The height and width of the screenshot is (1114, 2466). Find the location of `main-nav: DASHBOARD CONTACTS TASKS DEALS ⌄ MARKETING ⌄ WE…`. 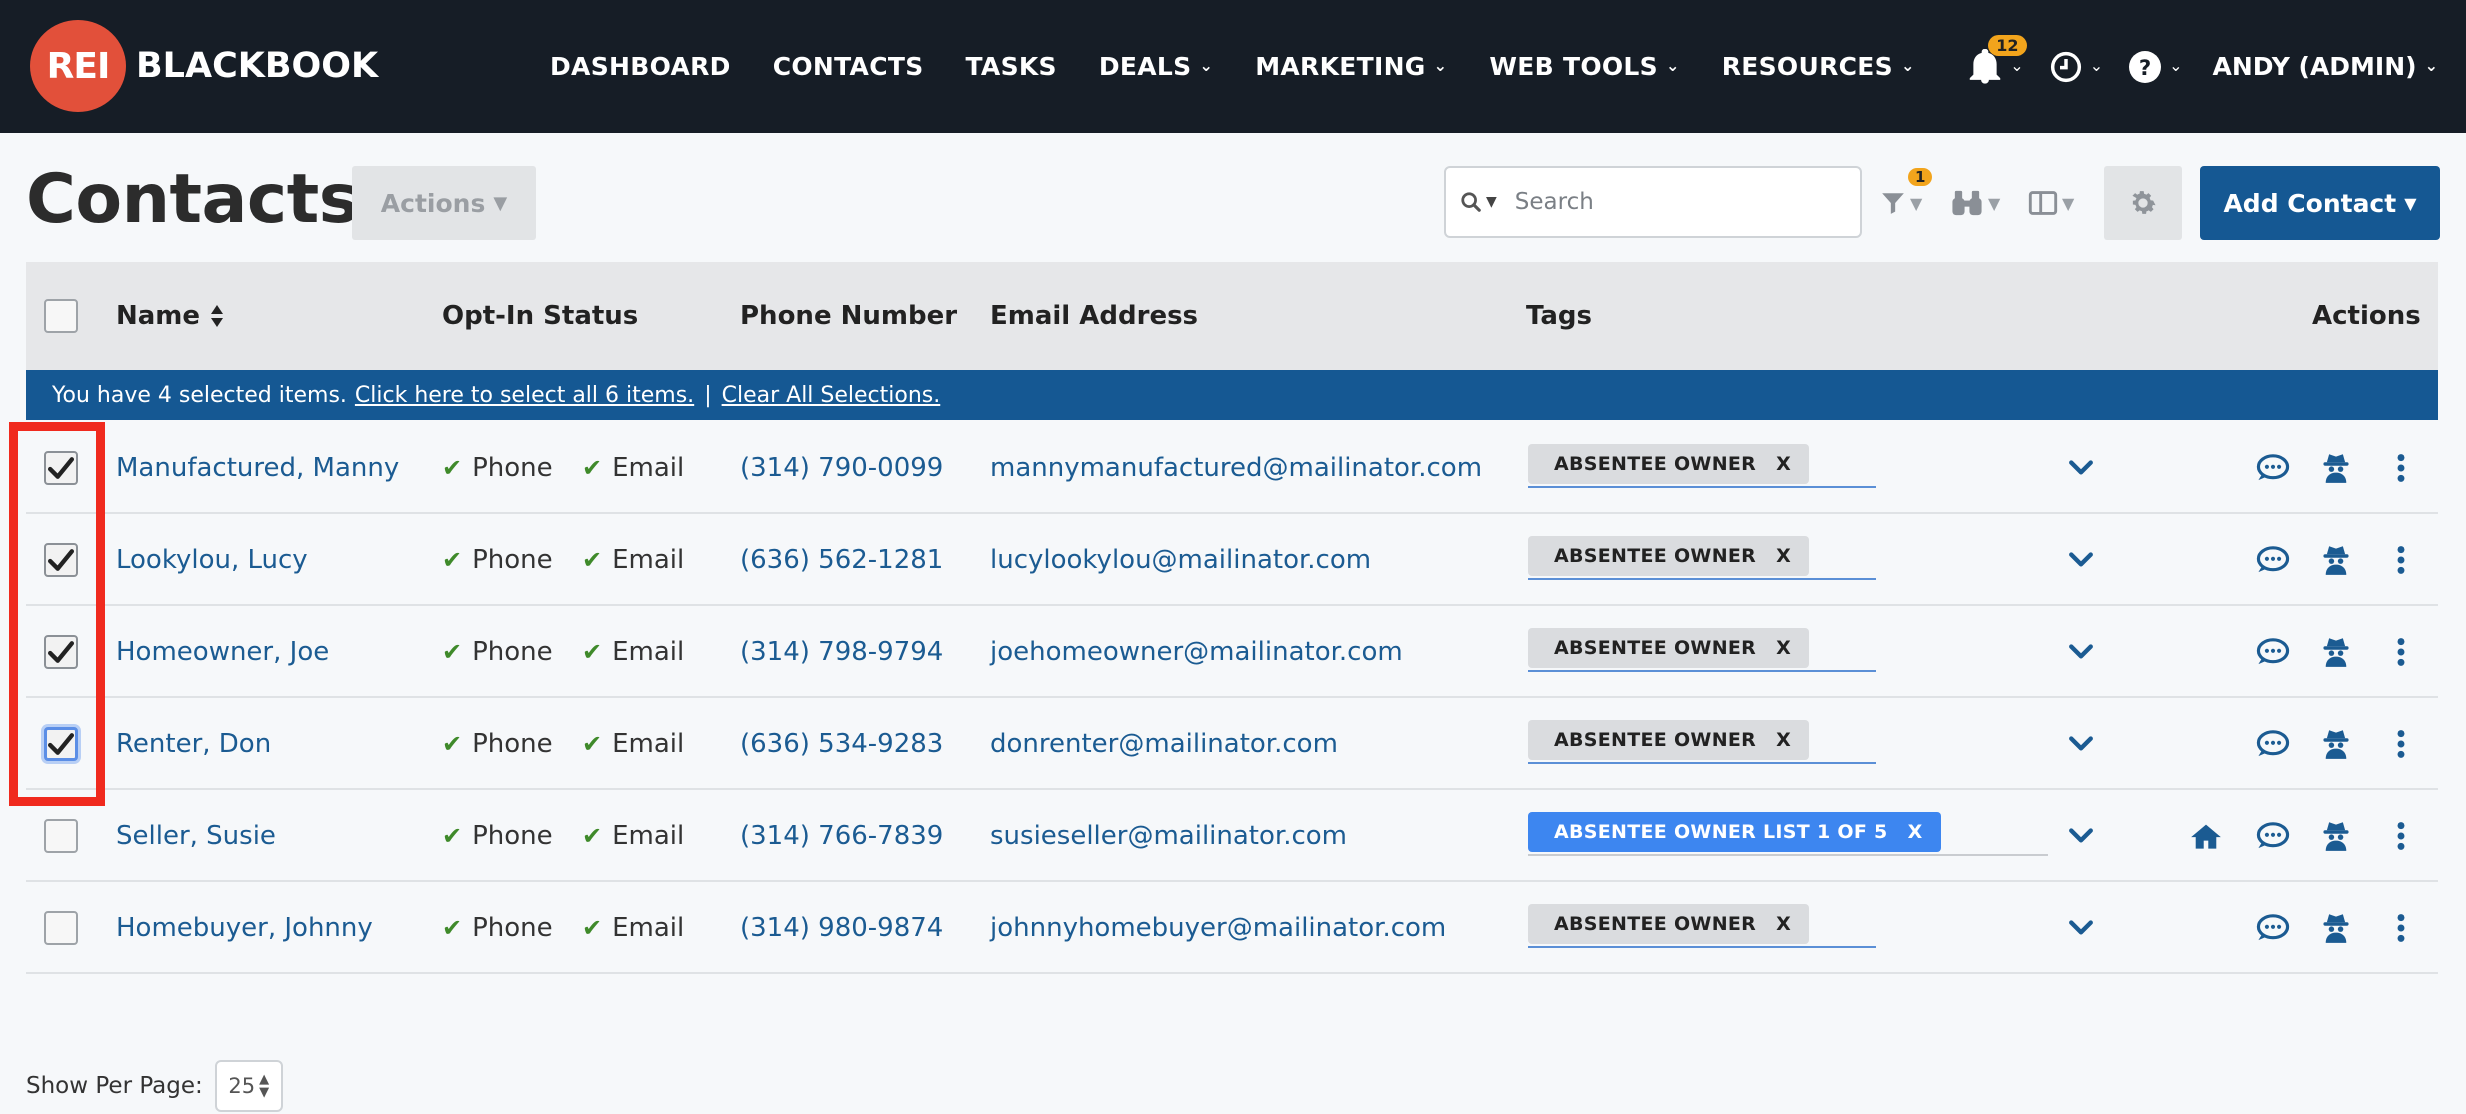

main-nav: DASHBOARD CONTACTS TASKS DEALS ⌄ MARKETING ⌄ WE… is located at coordinates (1253, 66).